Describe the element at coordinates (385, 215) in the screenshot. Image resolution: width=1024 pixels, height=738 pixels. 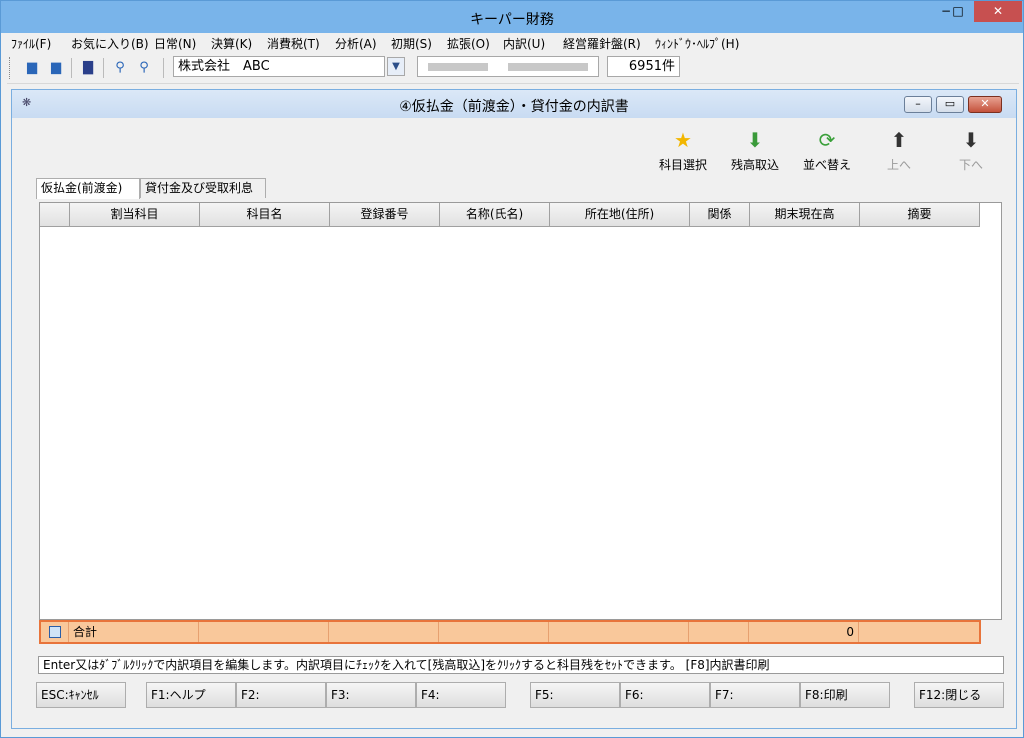
I see `column-header-registration-number: 登録番号` at that location.